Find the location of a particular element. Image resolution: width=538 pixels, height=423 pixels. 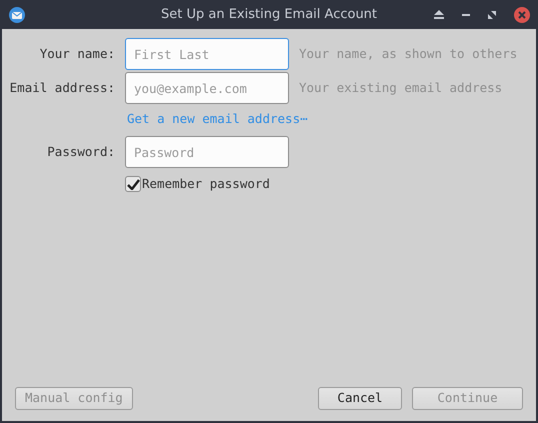

check-icon is located at coordinates (133, 184).